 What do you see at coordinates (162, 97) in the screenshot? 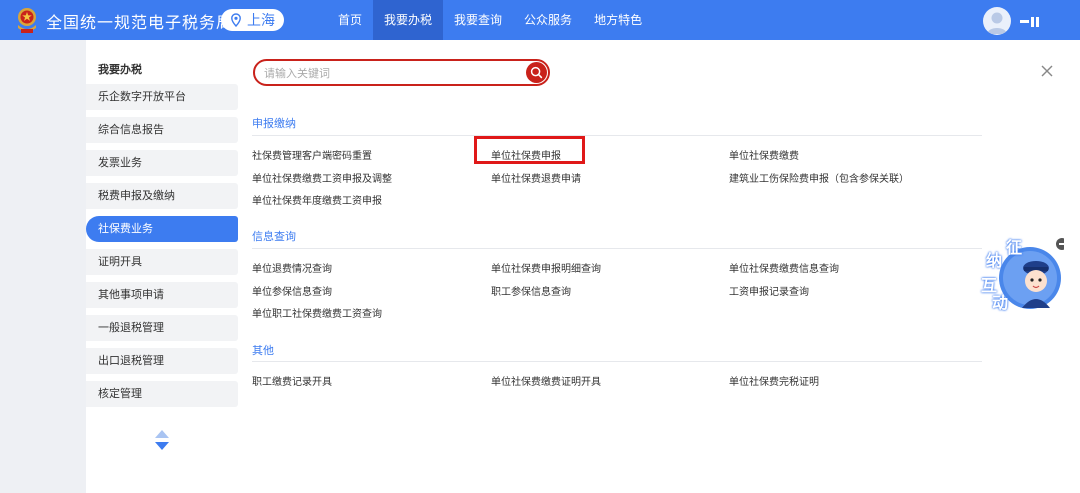
I see `sidebar-item-leqi-platform: 乐企数字开放平台` at bounding box center [162, 97].